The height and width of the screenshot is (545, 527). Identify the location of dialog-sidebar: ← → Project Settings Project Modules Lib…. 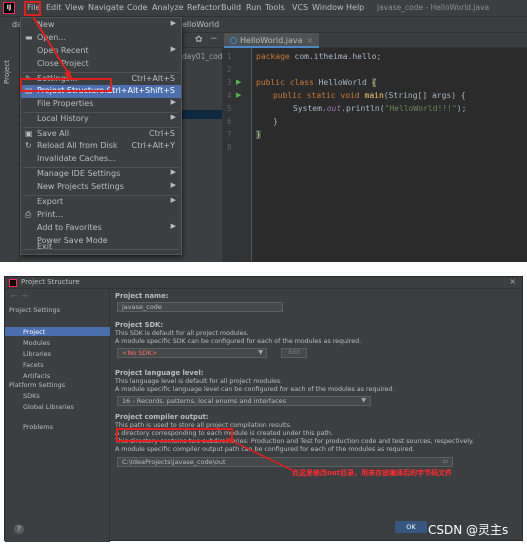
(57, 415).